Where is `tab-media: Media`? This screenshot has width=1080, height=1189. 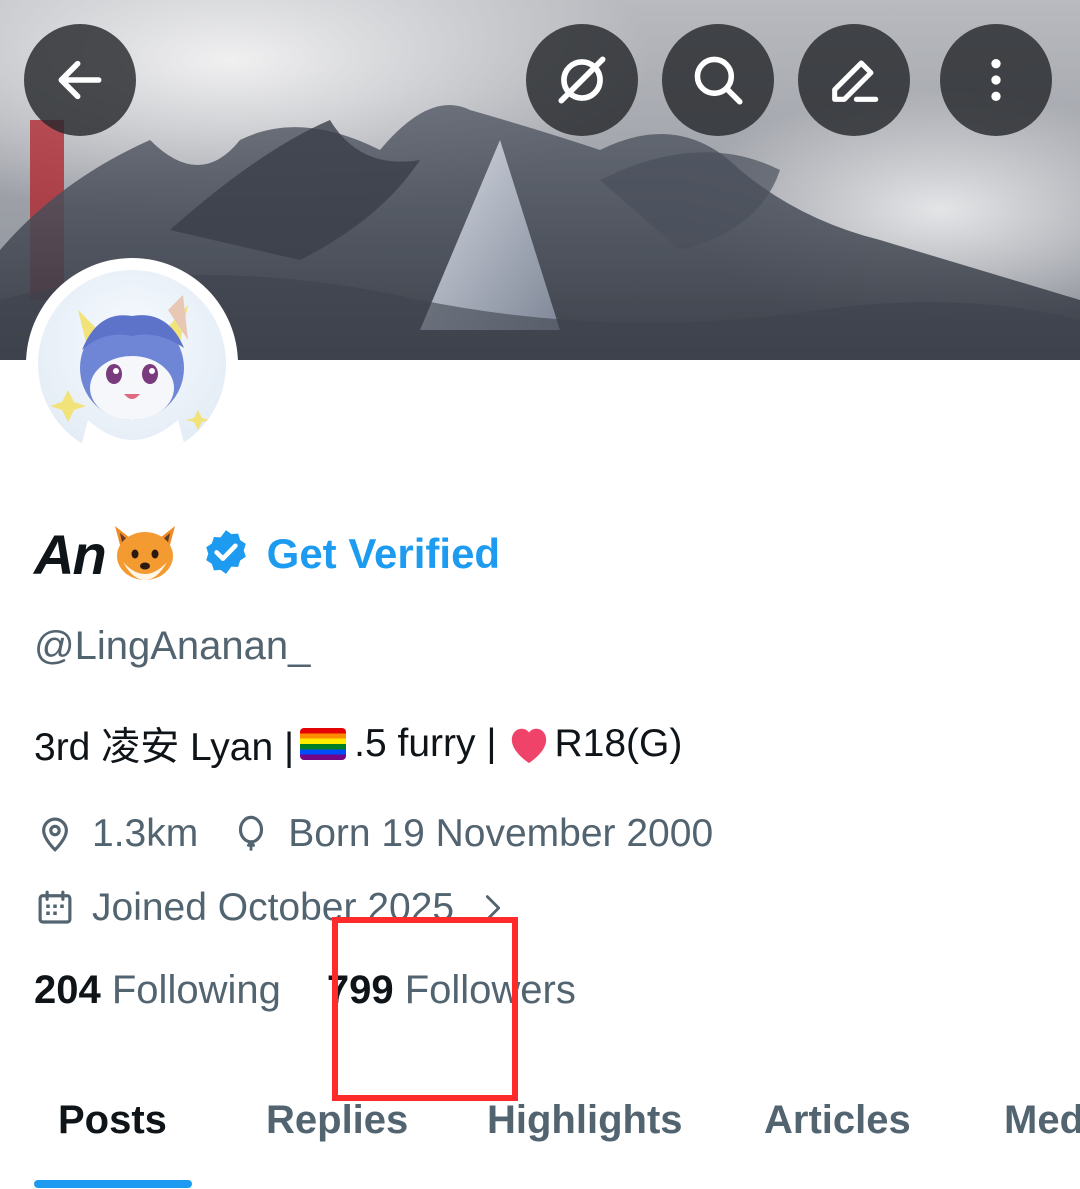 tab-media: Media is located at coordinates (1042, 1120).